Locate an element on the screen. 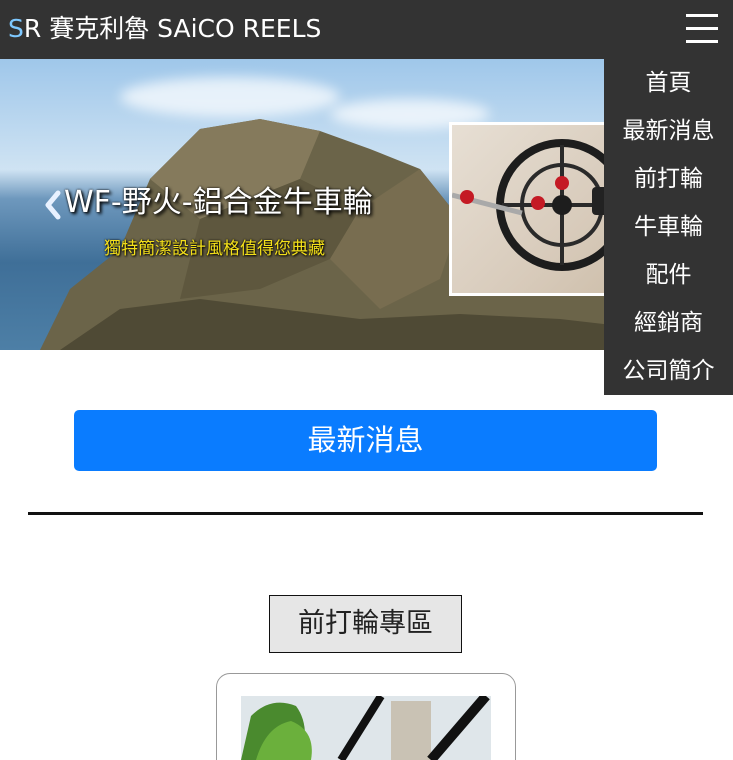 This screenshot has width=733, height=760. brand-initial: S is located at coordinates (16, 28).